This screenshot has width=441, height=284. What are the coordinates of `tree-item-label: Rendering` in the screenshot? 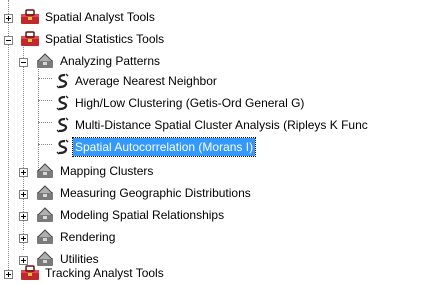 It's located at (88, 237).